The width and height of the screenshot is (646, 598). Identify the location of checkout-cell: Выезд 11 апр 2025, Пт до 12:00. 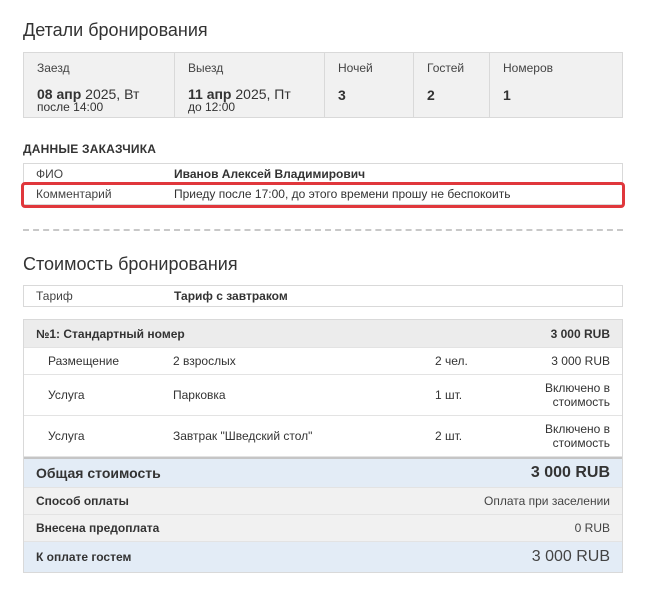
(250, 85).